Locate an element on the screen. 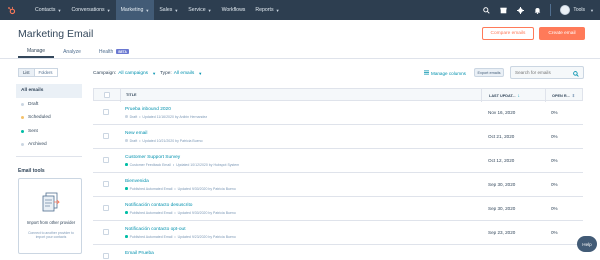  nav-item-reports: Reports ▼ is located at coordinates (267, 10).